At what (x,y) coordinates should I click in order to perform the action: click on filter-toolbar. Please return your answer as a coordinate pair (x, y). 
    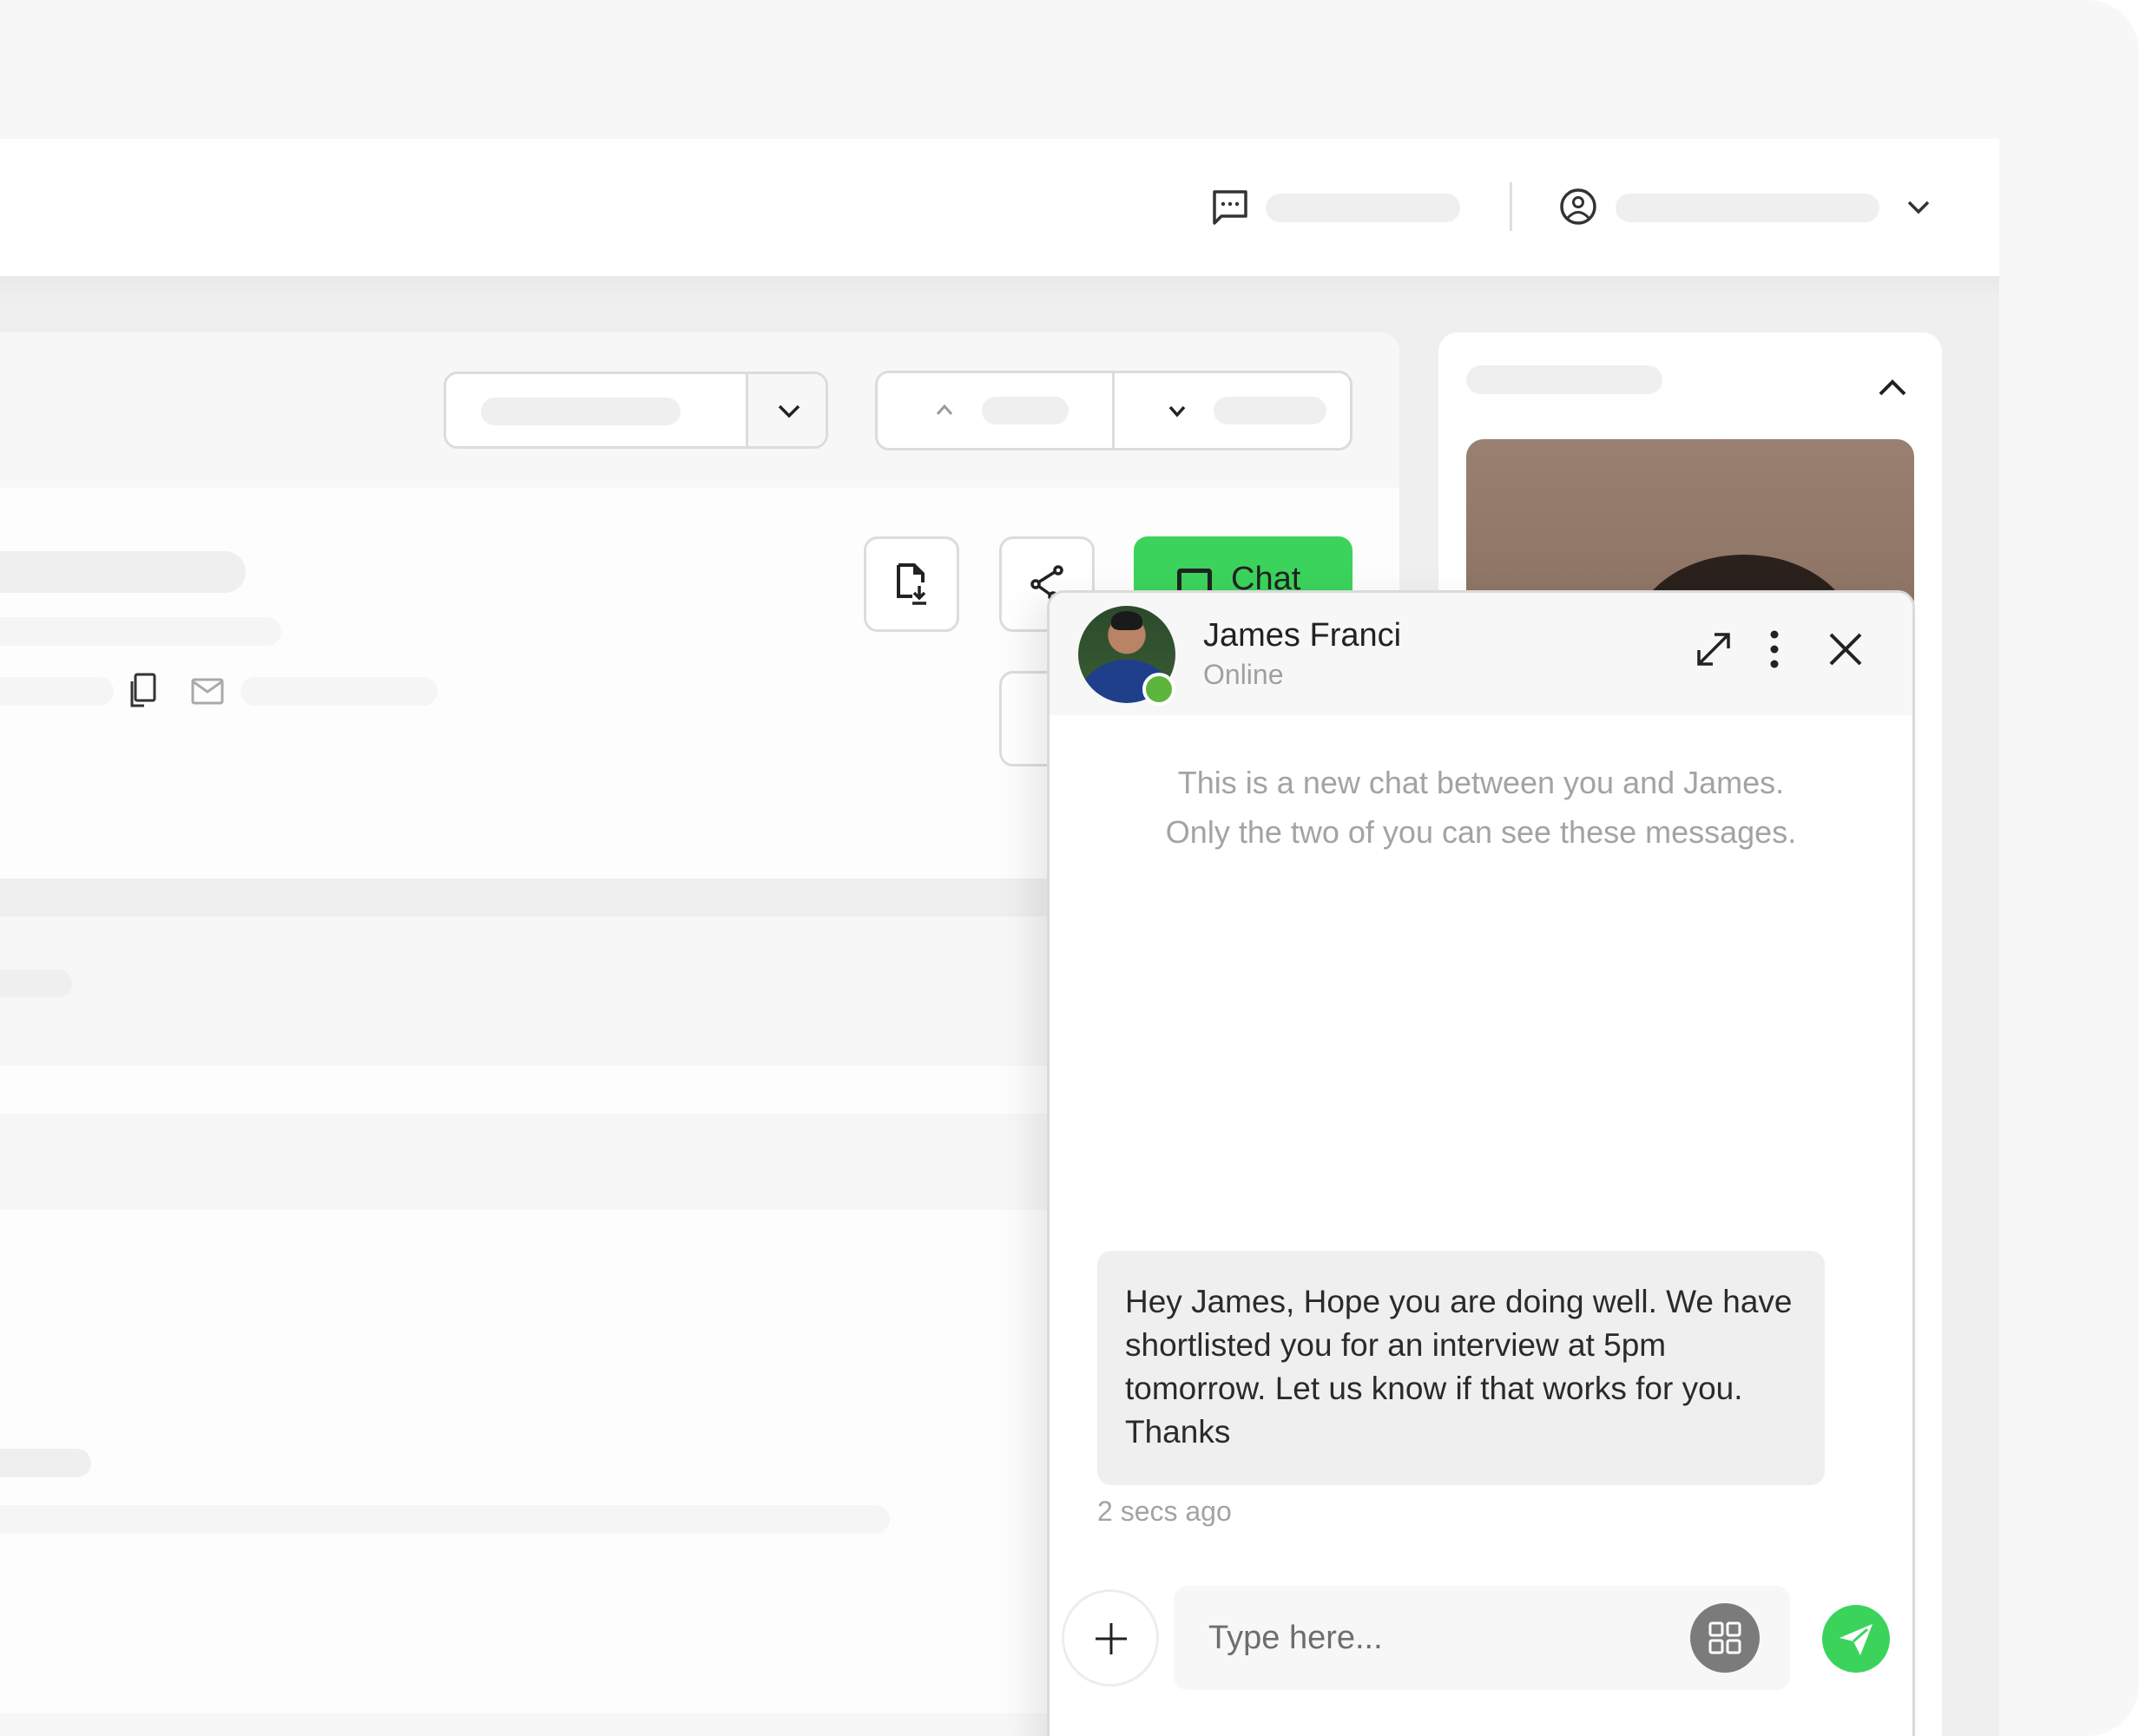
    Looking at the image, I should click on (699, 410).